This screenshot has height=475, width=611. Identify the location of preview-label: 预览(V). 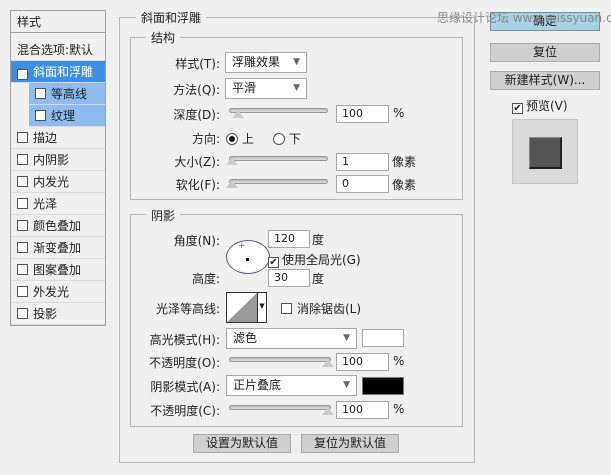
(547, 106).